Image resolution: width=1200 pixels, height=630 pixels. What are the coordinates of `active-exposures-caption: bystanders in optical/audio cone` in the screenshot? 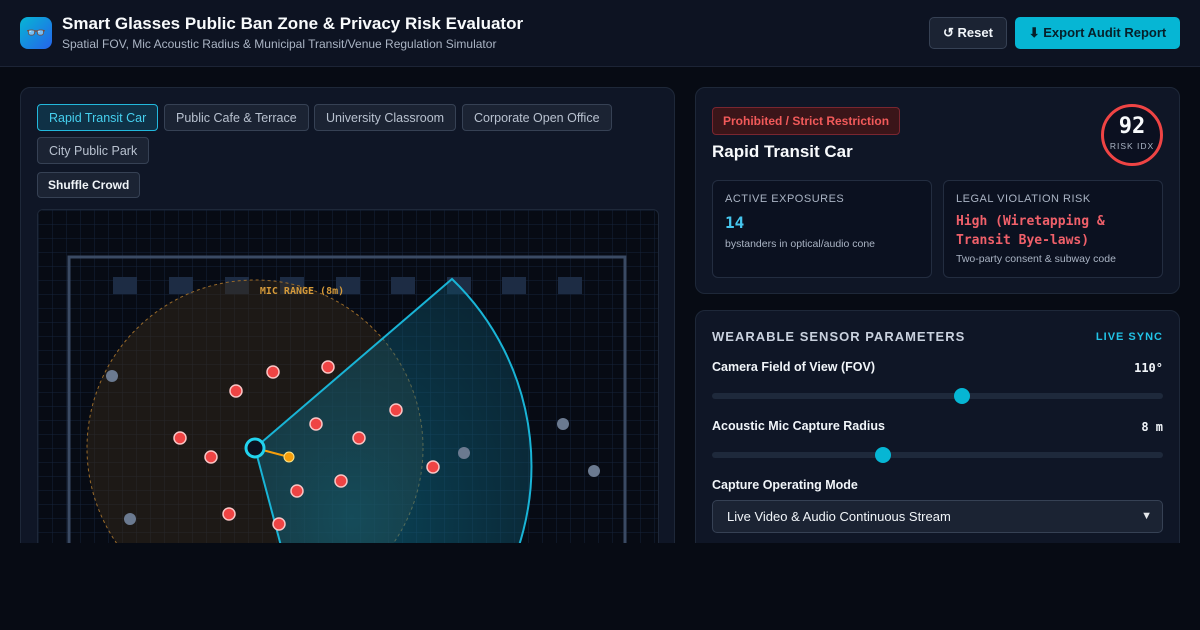 It's located at (800, 244).